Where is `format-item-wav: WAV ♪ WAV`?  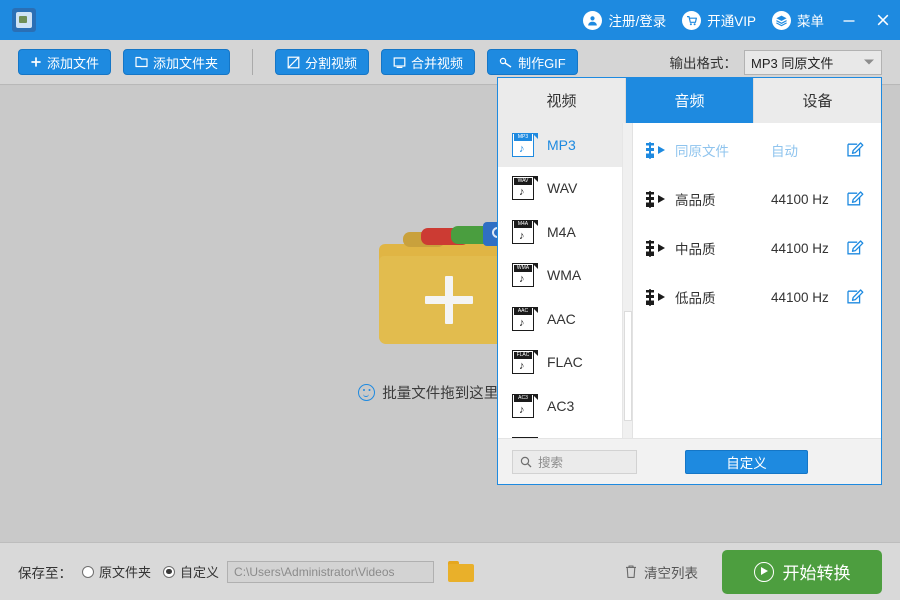 format-item-wav: WAV ♪ WAV is located at coordinates (565, 189).